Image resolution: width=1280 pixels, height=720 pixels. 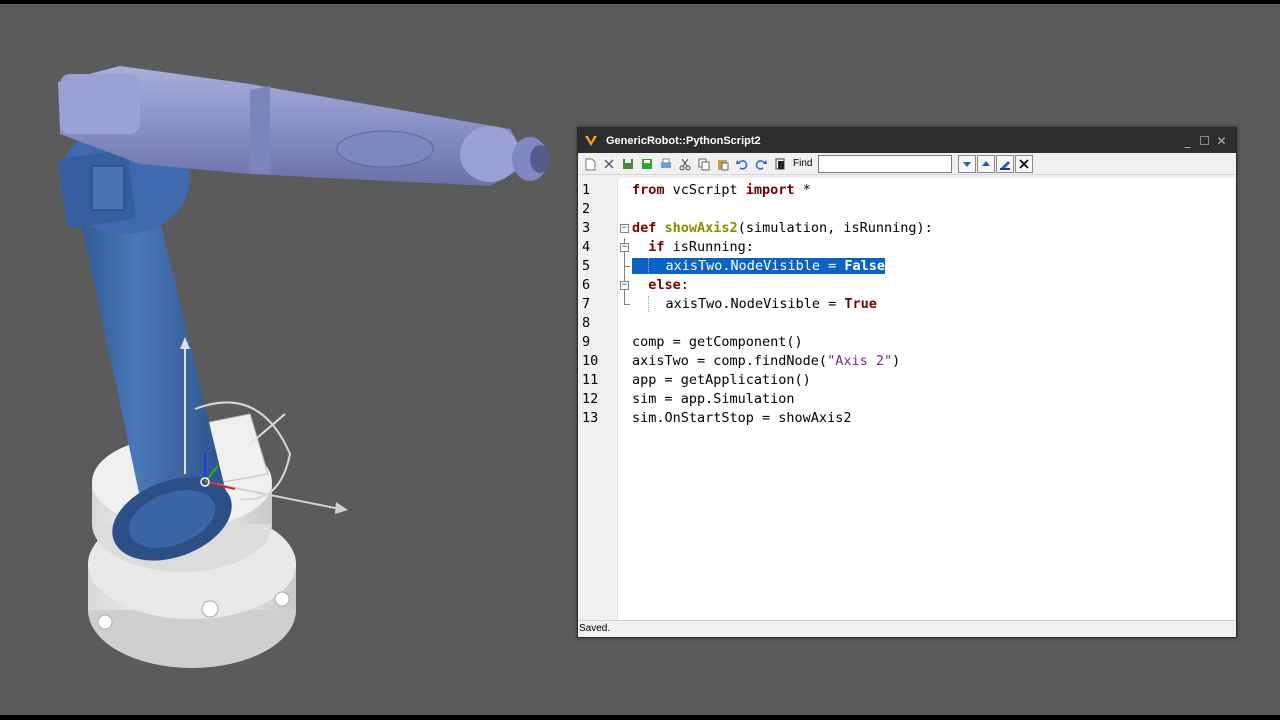 I want to click on close-button: ✕, so click(x=1221, y=141).